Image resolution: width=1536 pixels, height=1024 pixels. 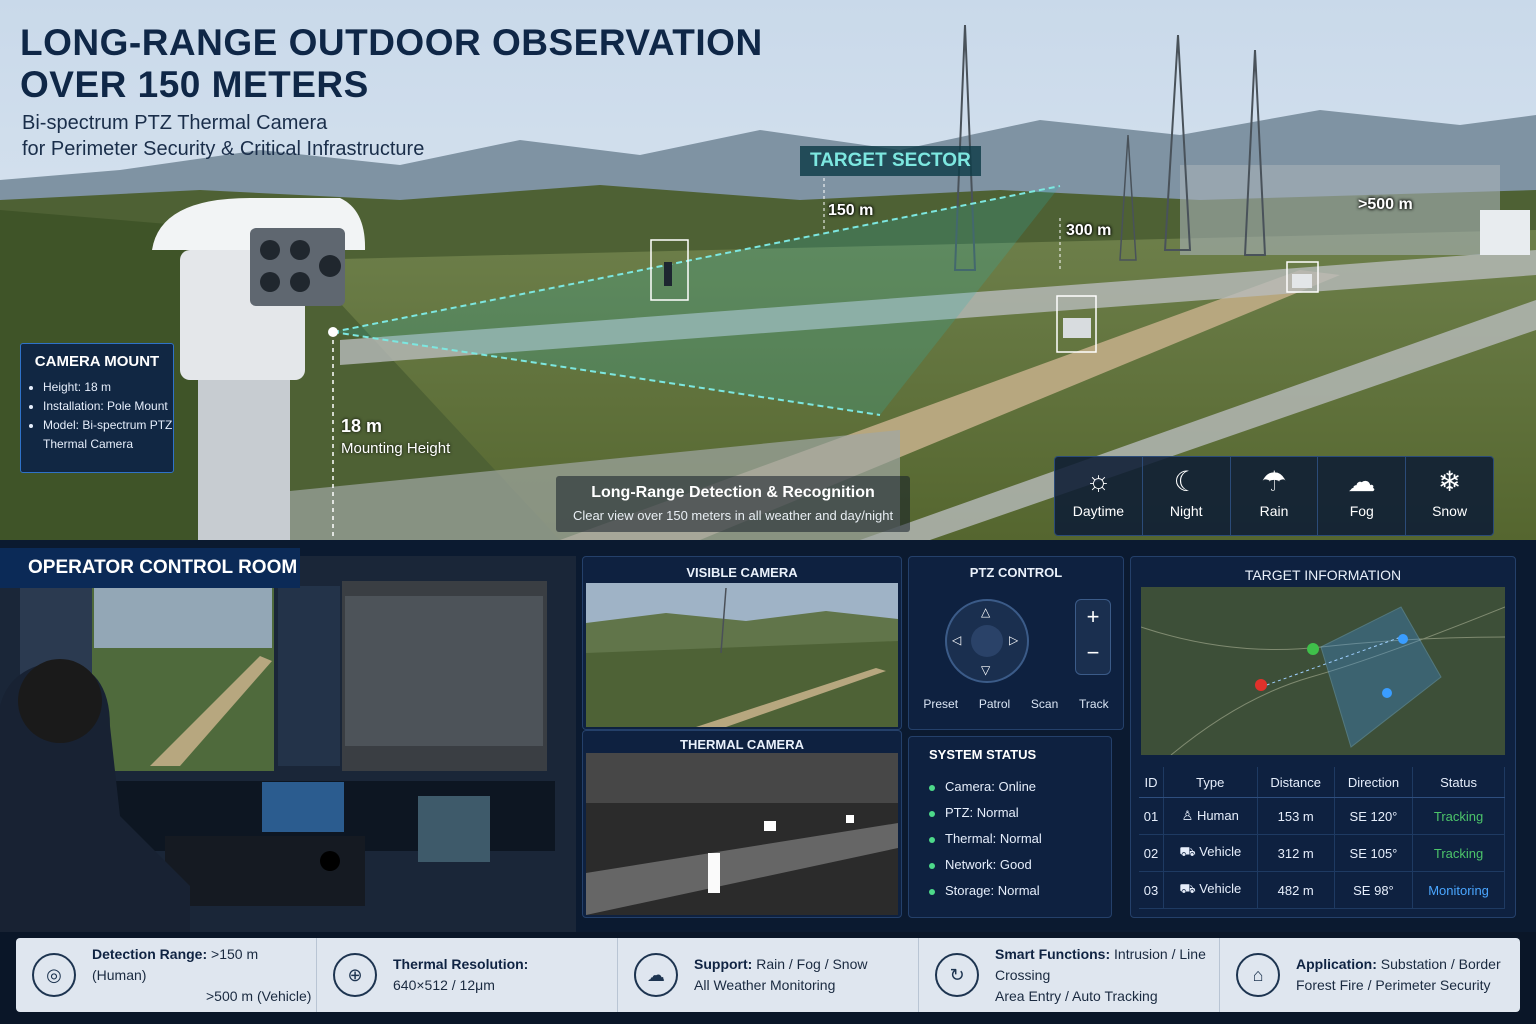 I want to click on status-text: Storage: Normal, so click(x=992, y=890).